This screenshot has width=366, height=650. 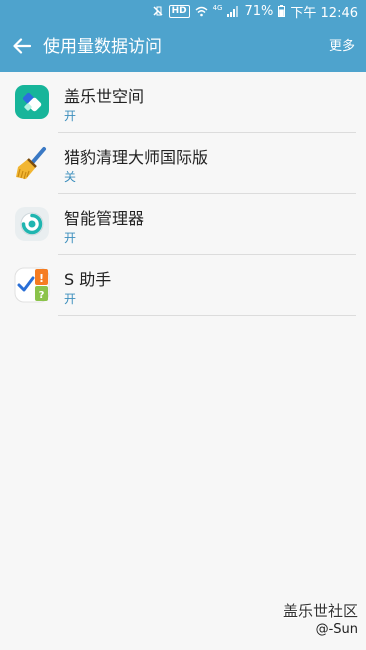 I want to click on app-access-status: 关, so click(x=70, y=177).